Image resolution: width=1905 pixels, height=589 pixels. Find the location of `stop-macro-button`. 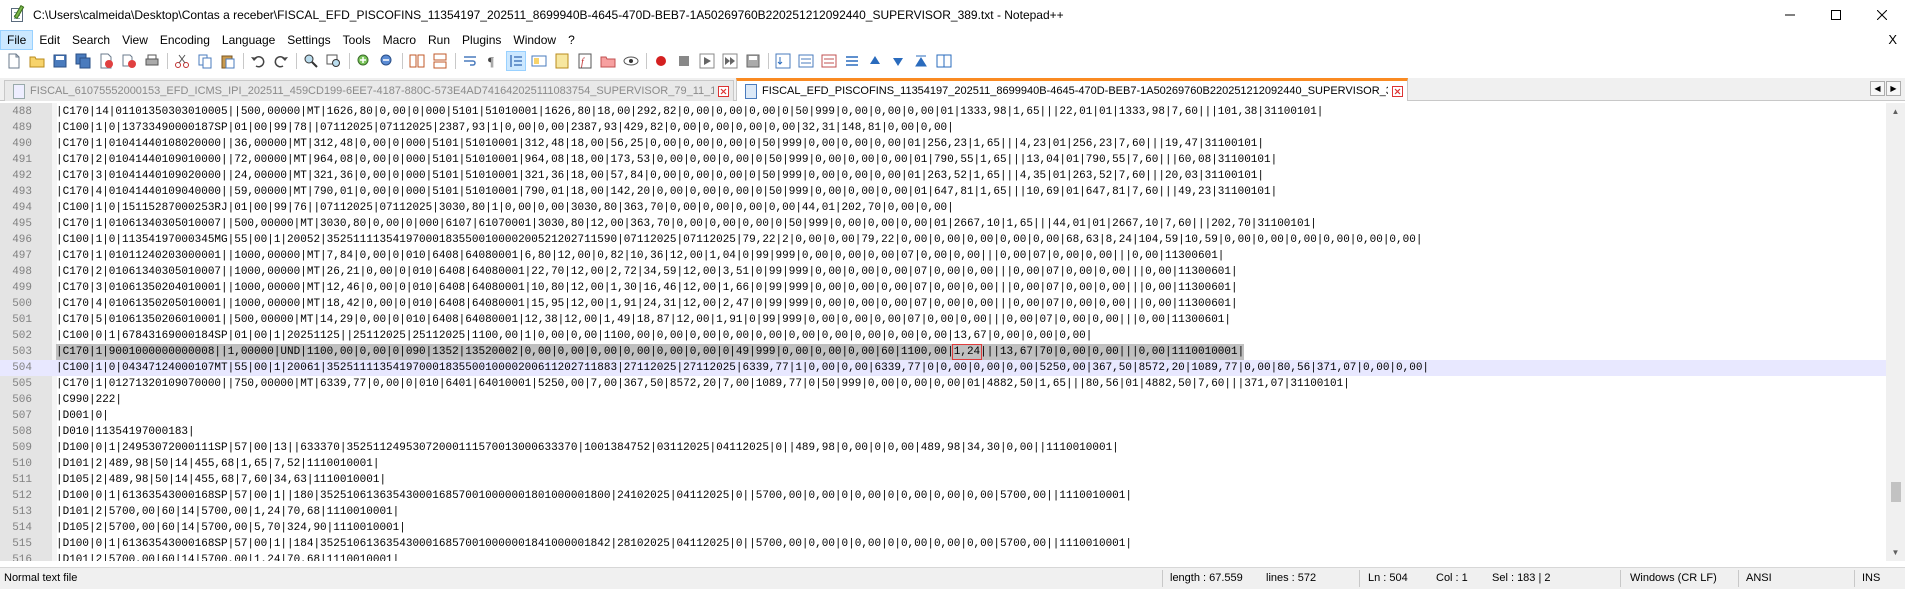

stop-macro-button is located at coordinates (684, 61).